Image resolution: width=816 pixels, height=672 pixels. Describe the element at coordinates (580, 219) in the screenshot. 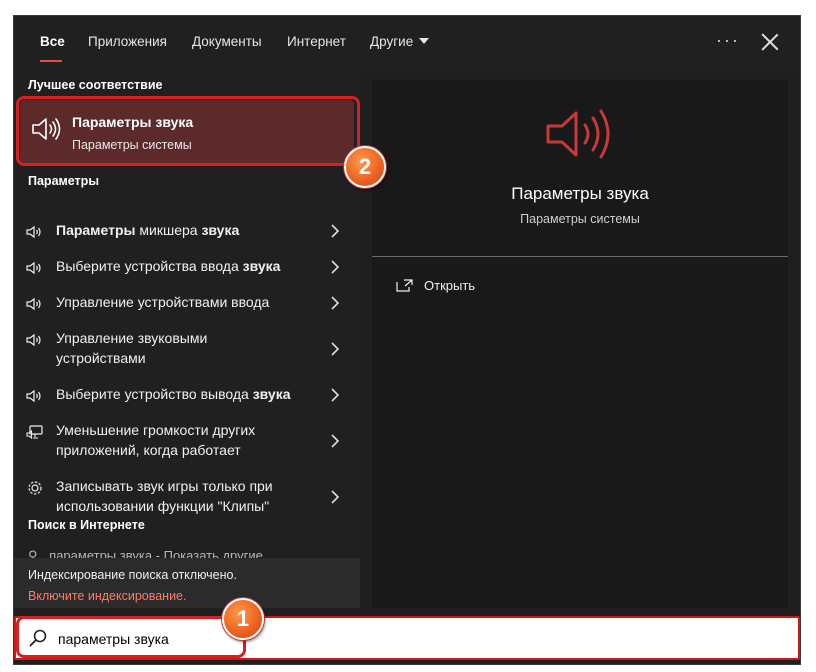

I see `preview-subtitle: Параметры системы` at that location.